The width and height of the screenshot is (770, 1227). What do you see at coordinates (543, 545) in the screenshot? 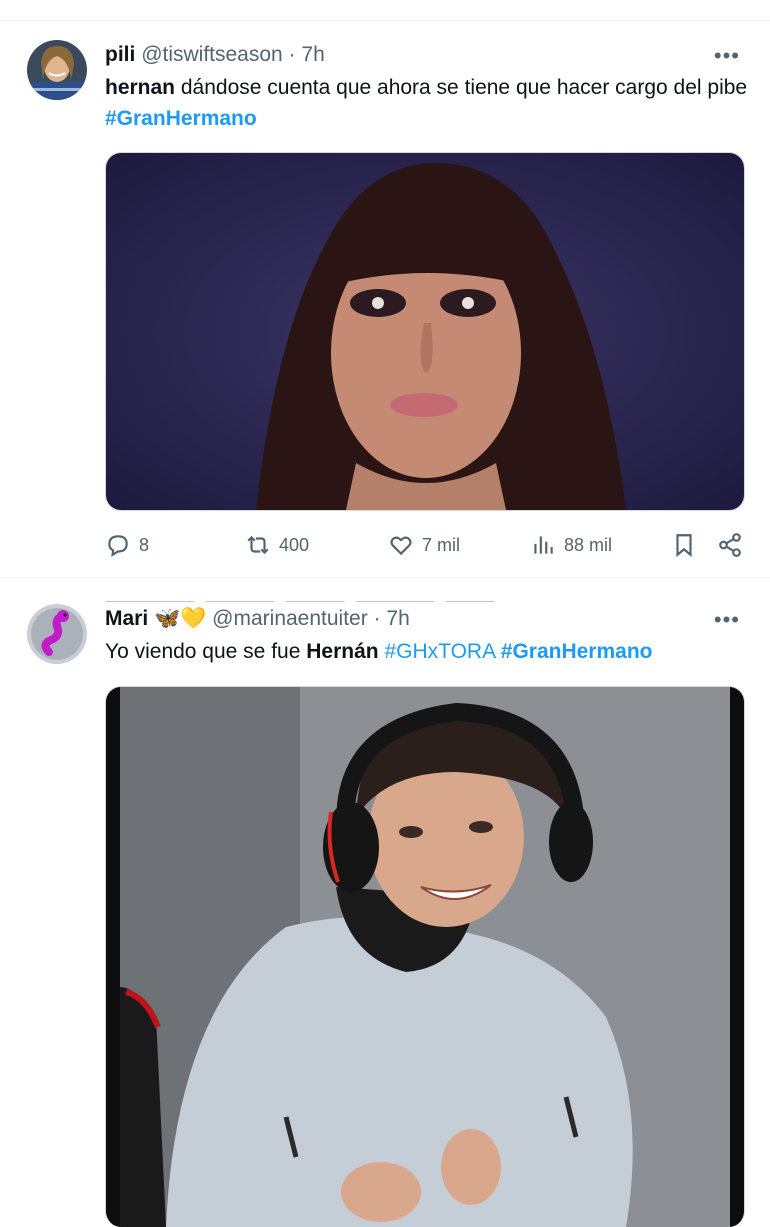
I see `views-icon` at bounding box center [543, 545].